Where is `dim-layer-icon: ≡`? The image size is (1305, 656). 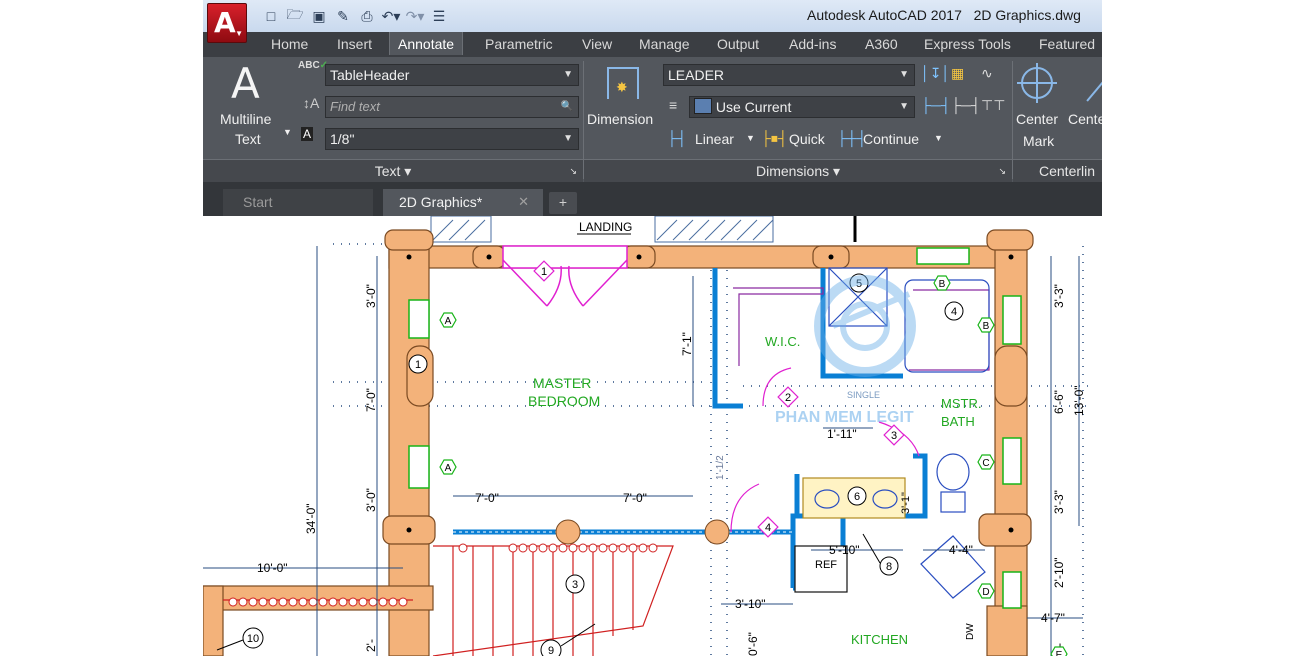
dim-layer-icon: ≡ is located at coordinates (673, 105).